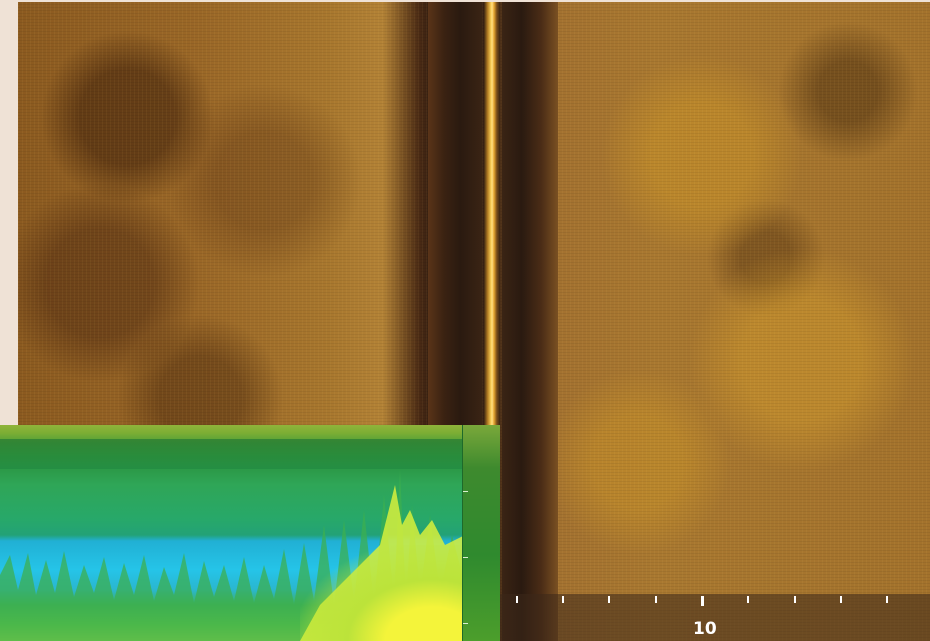  I want to click on echogram-depth-scale, so click(481, 533).